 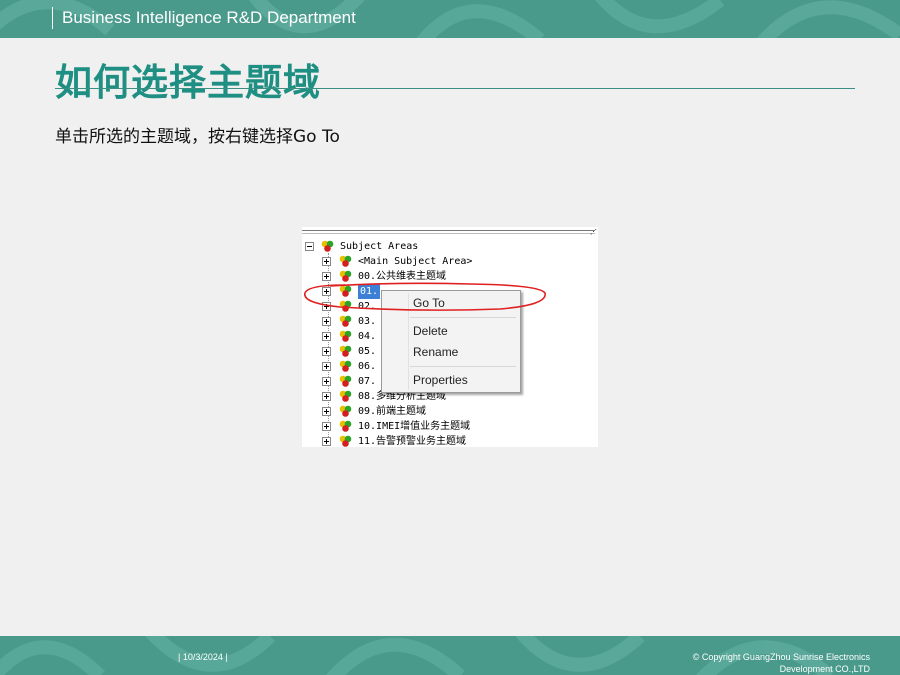 I want to click on tree-item-label: 10.IMEI增值业务主题域, so click(x=414, y=426).